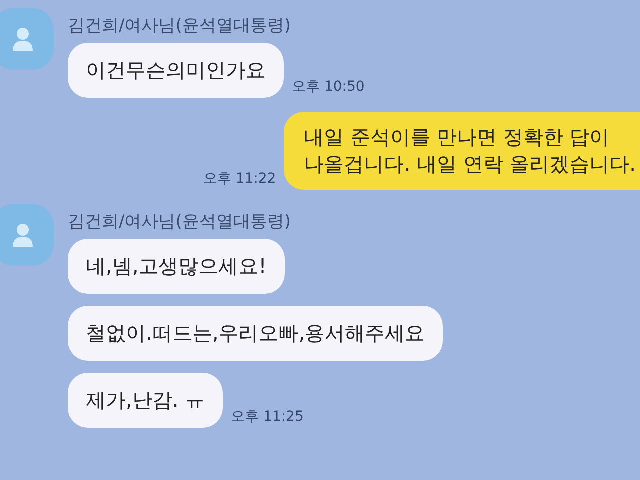 The height and width of the screenshot is (480, 640). What do you see at coordinates (176, 266) in the screenshot?
I see `message-bubble: 네,넴,고생많으세요!` at bounding box center [176, 266].